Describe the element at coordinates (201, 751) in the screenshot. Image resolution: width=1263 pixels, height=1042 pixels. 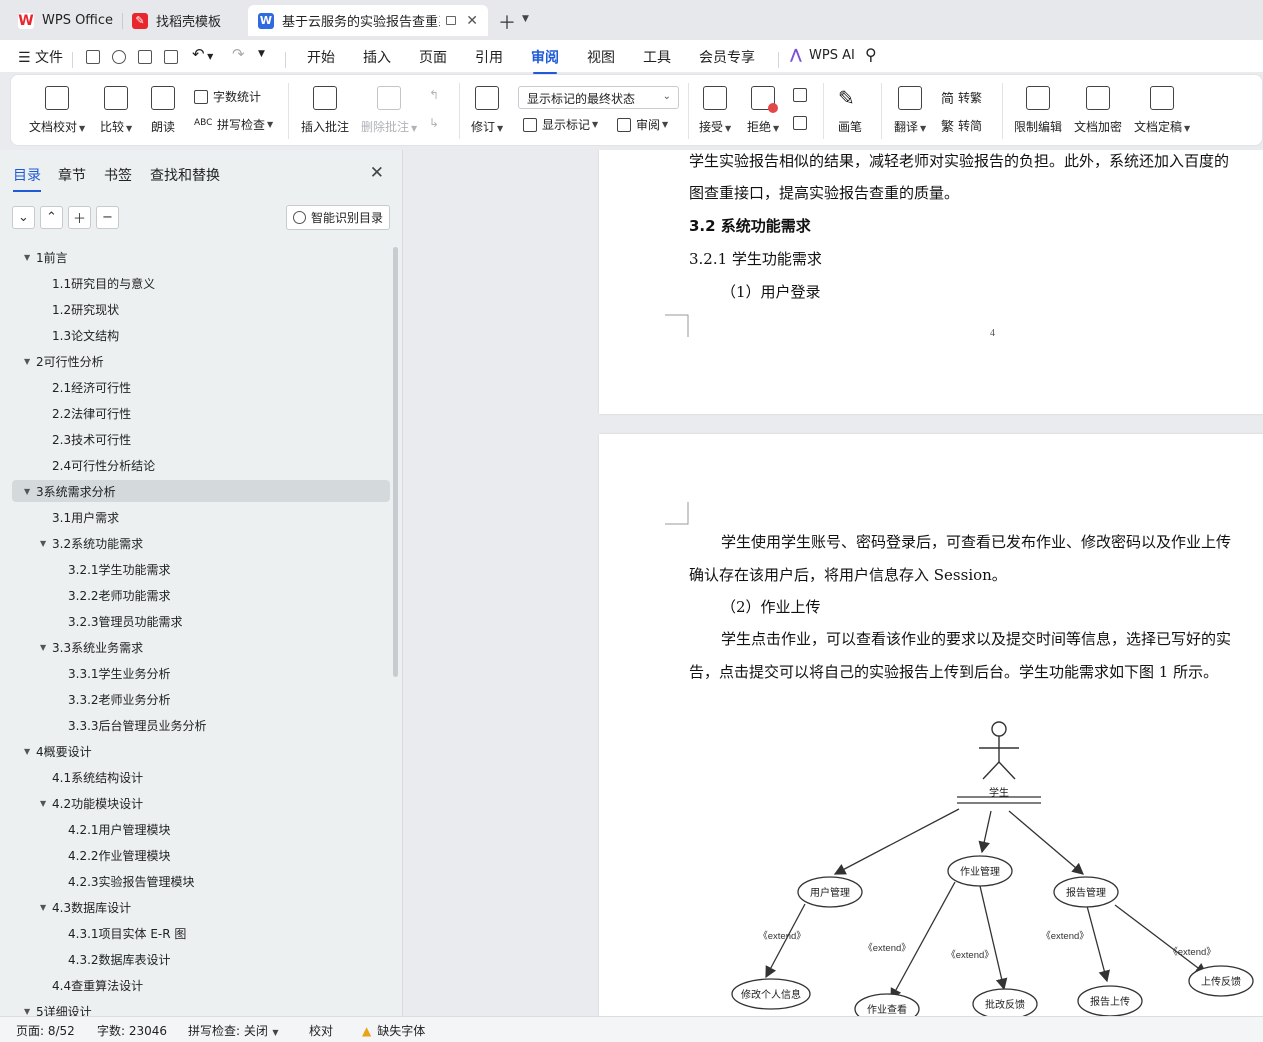
I see `toc-item: ▼ 4概要设计` at that location.